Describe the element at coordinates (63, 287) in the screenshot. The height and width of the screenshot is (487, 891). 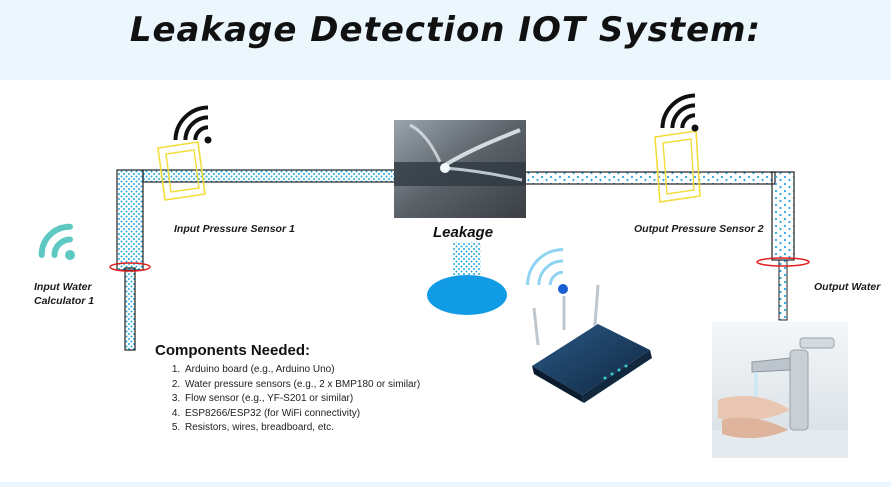
I see `input-water-label: Input Water` at that location.